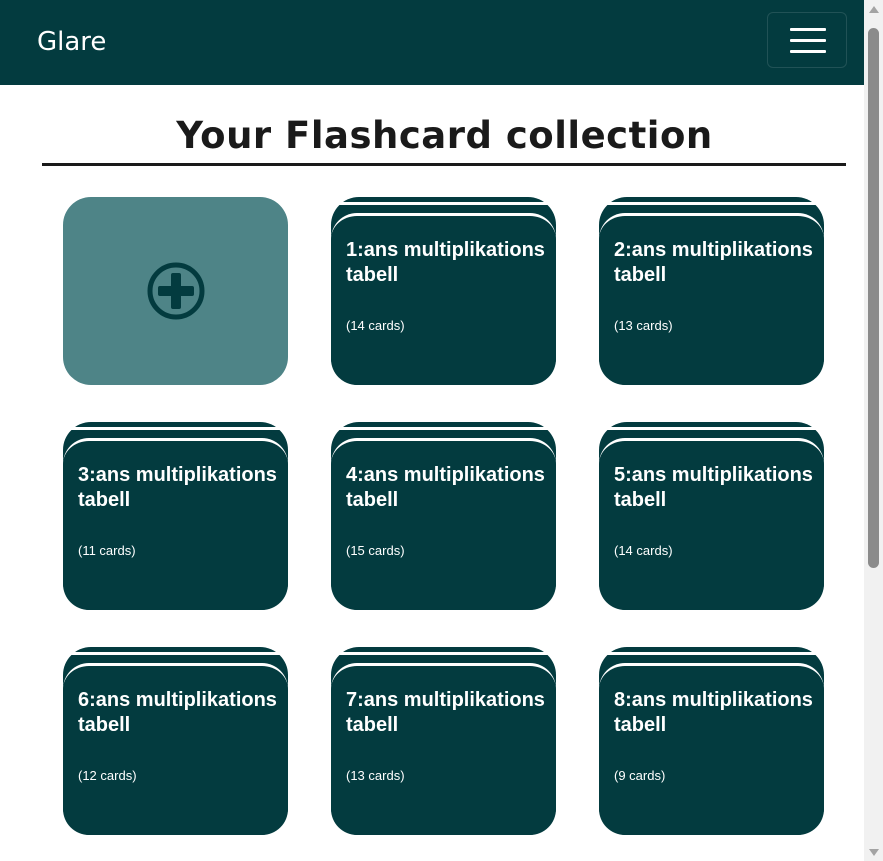  What do you see at coordinates (445, 262) in the screenshot?
I see `deck-title: 1:ans multiplikationstabell` at bounding box center [445, 262].